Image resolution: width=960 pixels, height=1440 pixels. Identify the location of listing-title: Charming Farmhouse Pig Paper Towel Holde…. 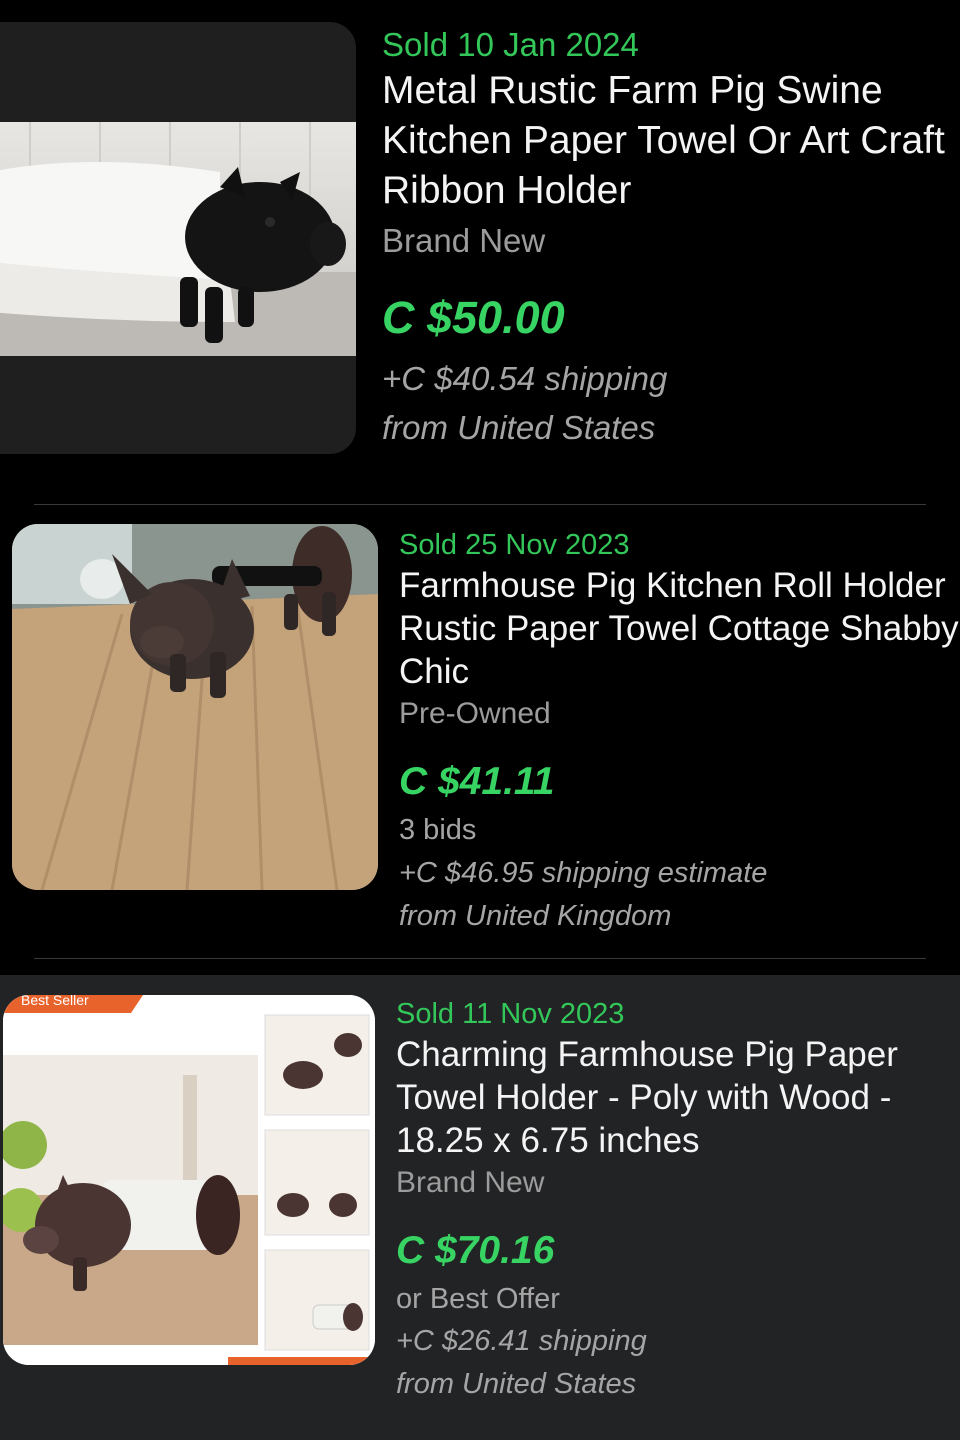
(676, 1097).